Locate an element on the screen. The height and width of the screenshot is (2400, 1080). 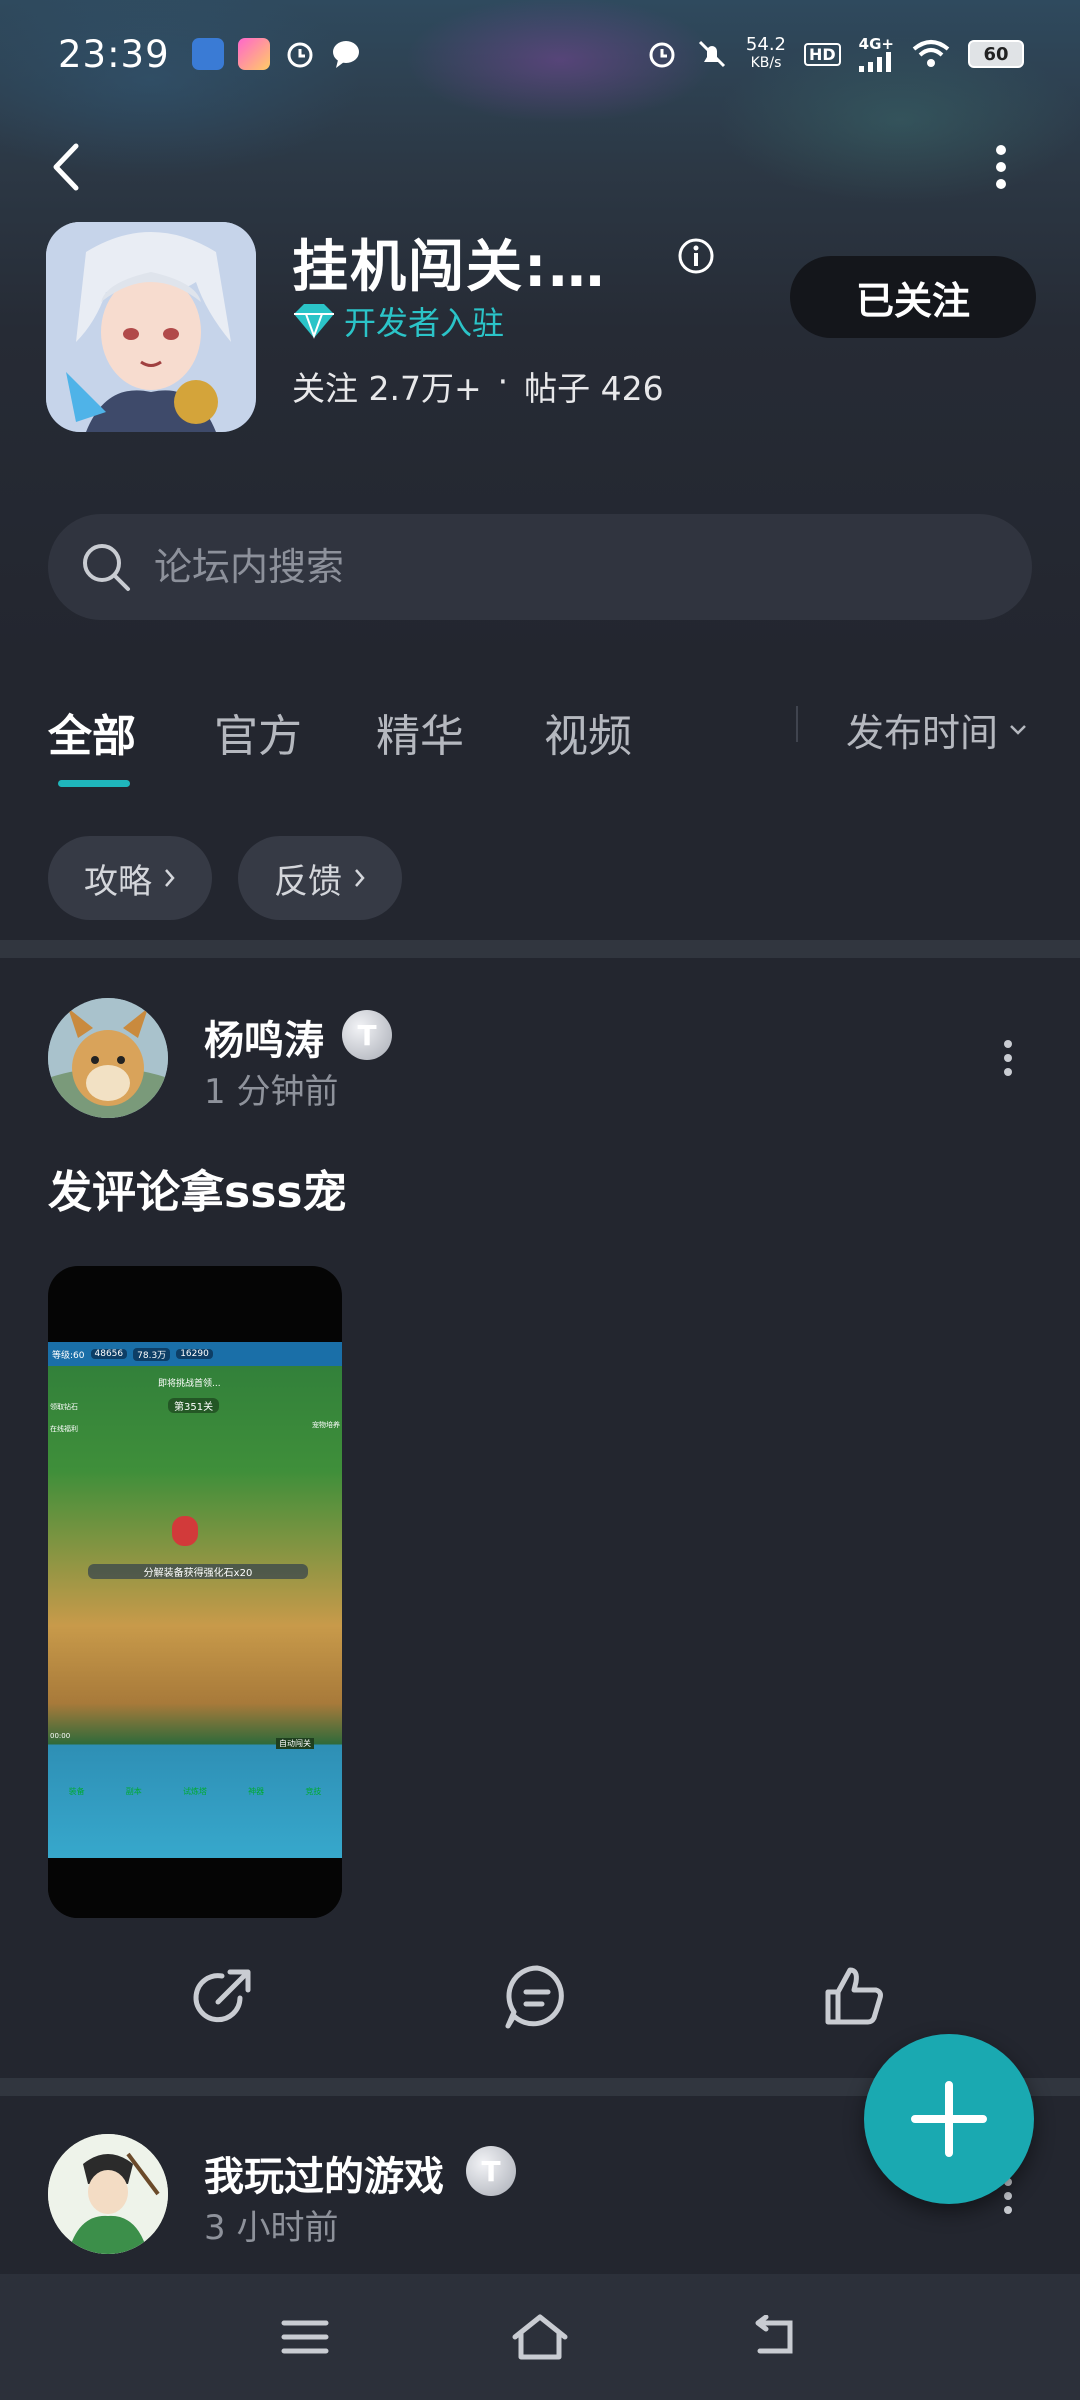
post-title: 发评论拿sss宠 is located at coordinates (197, 1188).